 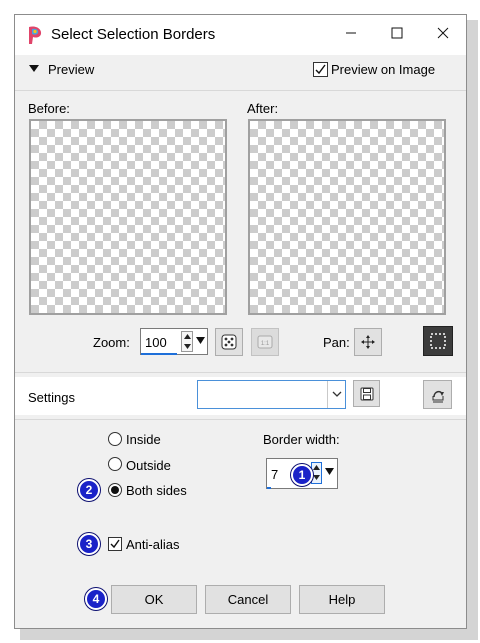 I want to click on dice-icon, so click(x=229, y=342).